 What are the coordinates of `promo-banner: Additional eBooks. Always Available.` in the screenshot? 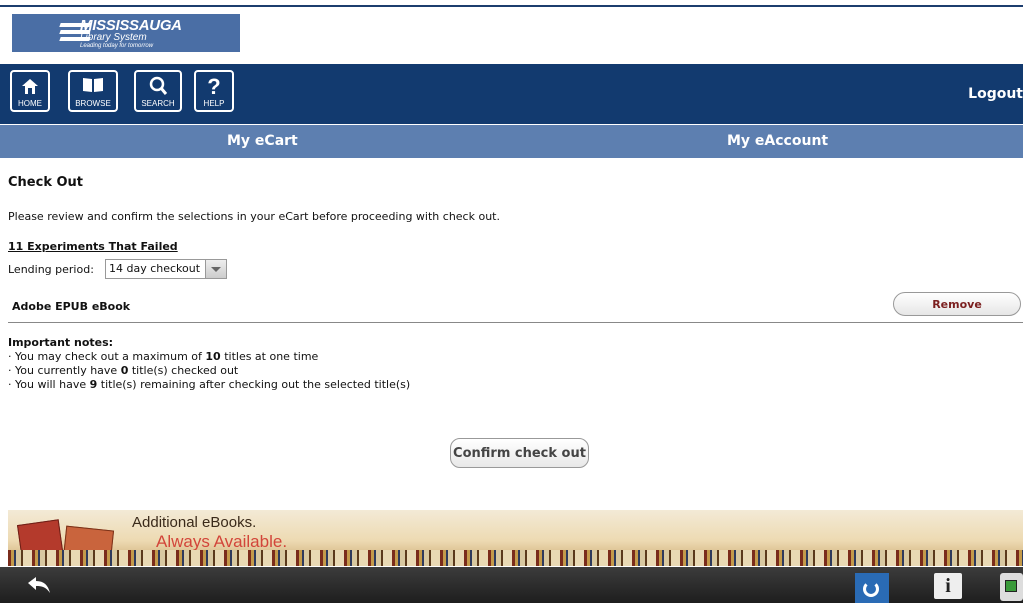 It's located at (515, 538).